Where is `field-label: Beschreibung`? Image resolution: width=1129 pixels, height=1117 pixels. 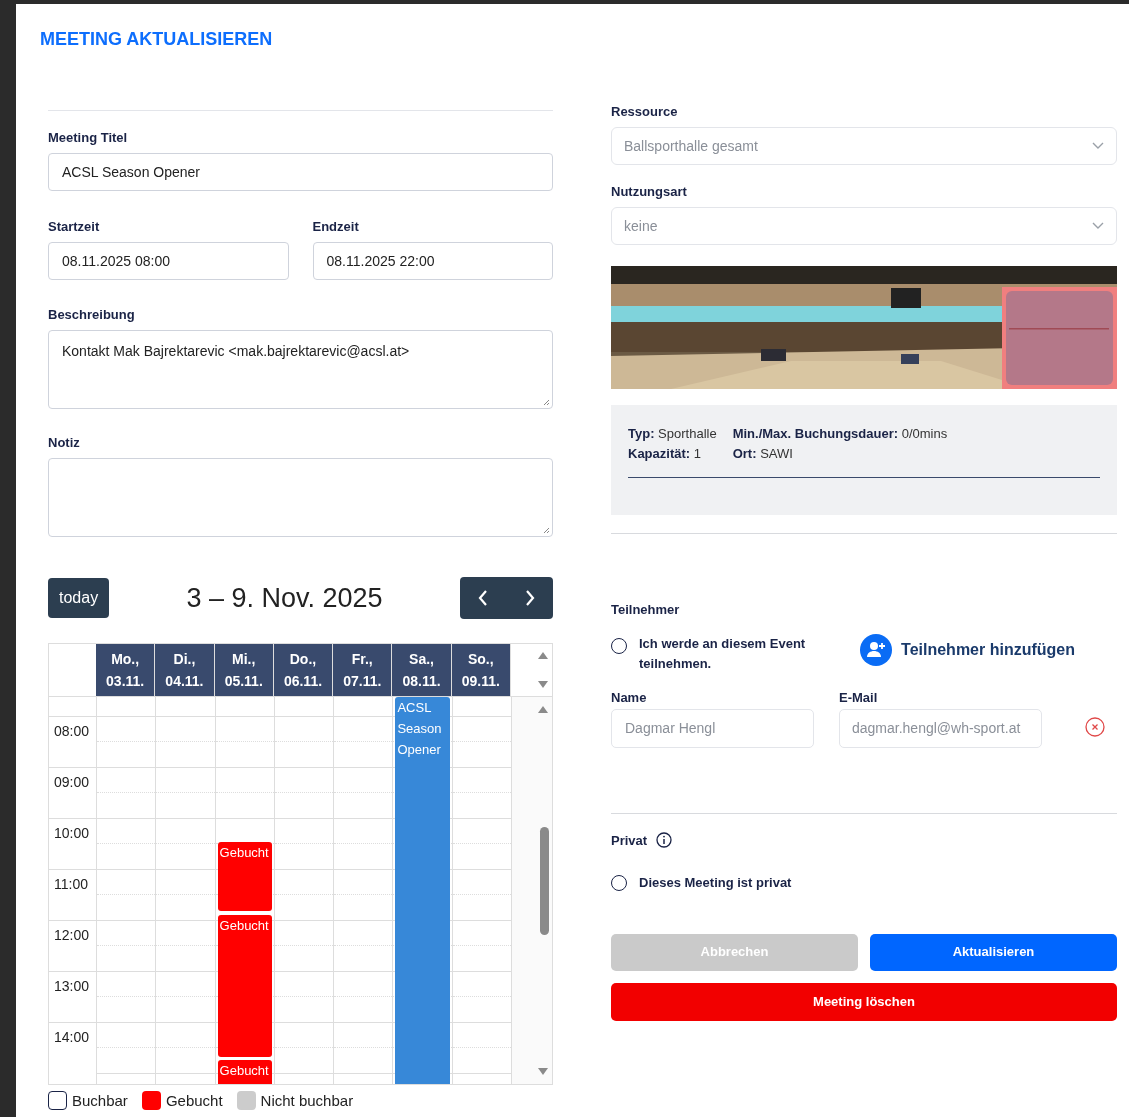 field-label: Beschreibung is located at coordinates (92, 315).